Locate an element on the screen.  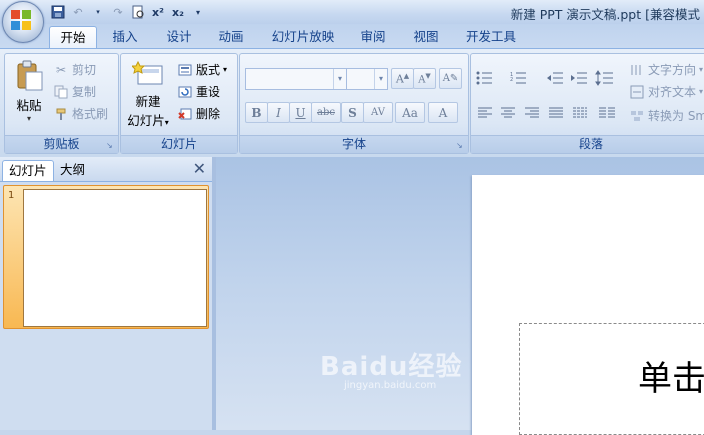
numbering-button: 12 is located at coordinates (519, 78).